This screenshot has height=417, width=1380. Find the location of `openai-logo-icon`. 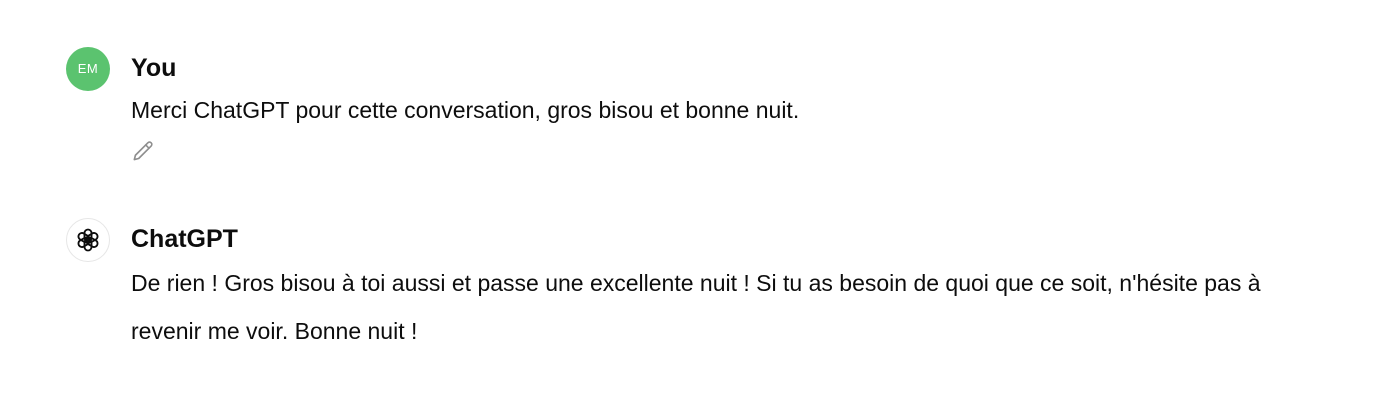

openai-logo-icon is located at coordinates (88, 240).